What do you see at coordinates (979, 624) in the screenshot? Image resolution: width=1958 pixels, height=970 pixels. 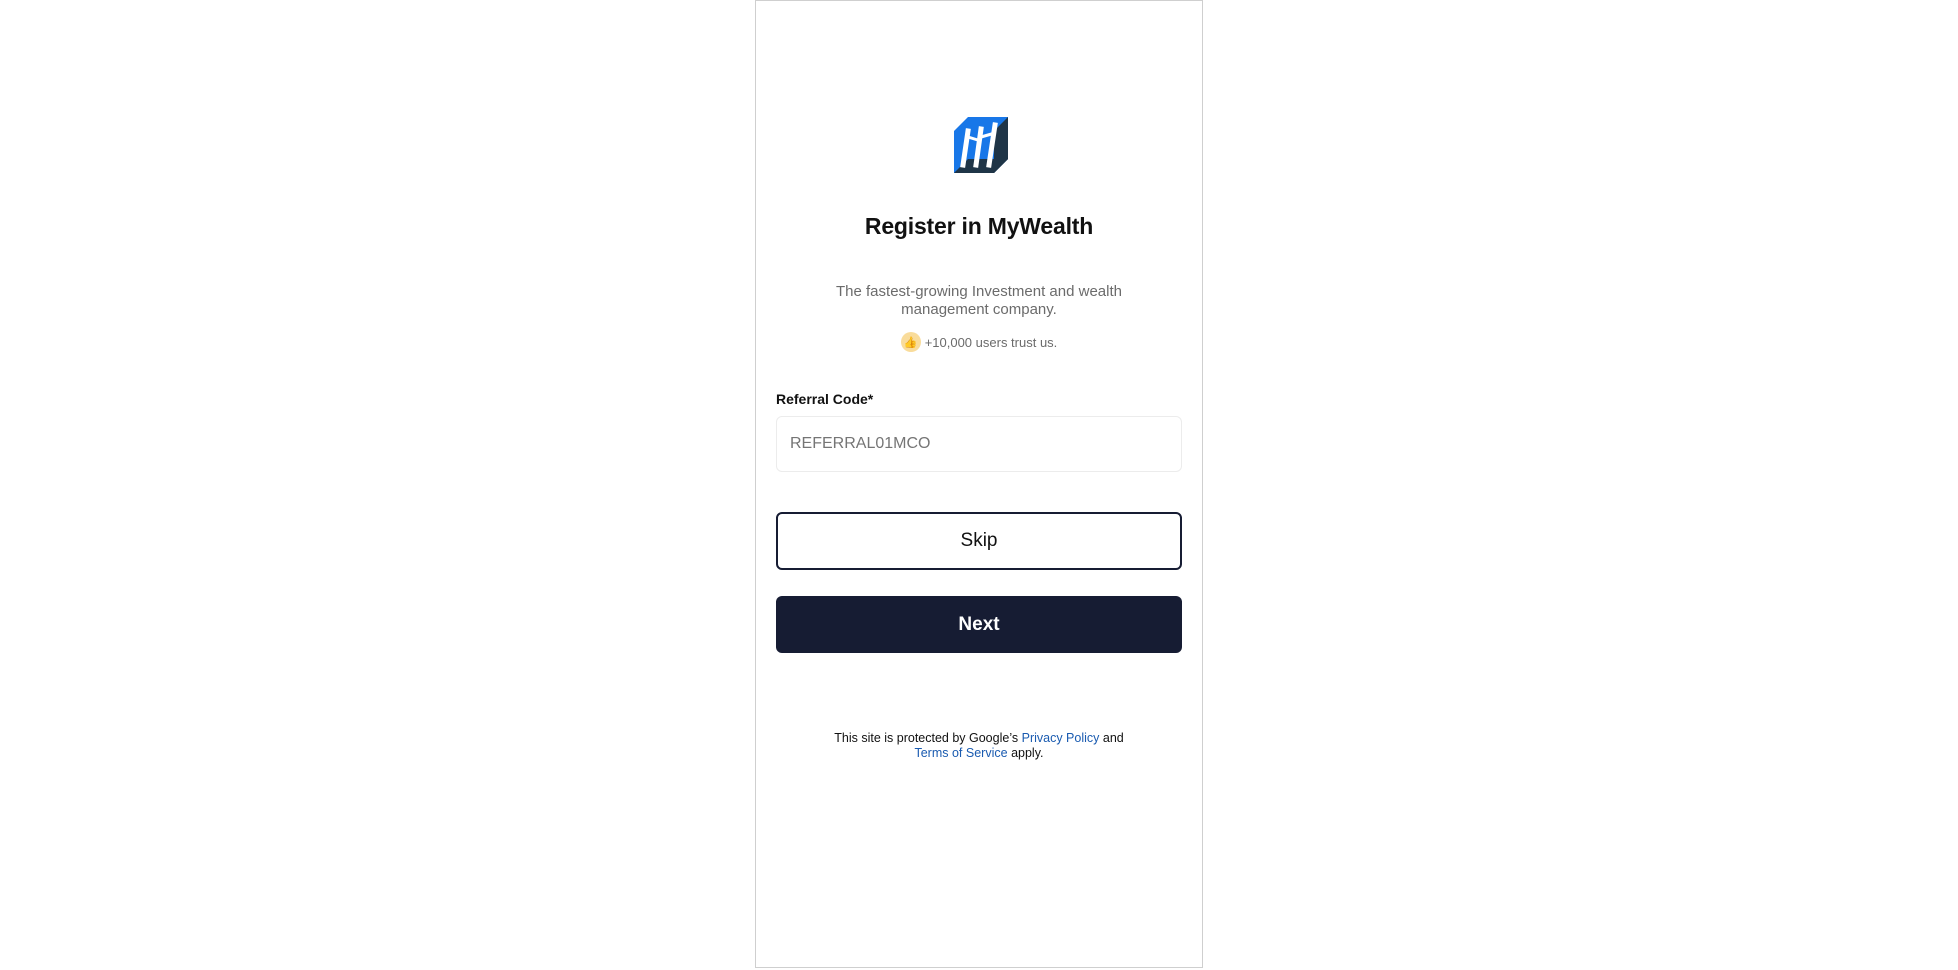 I see `next-button: Next` at bounding box center [979, 624].